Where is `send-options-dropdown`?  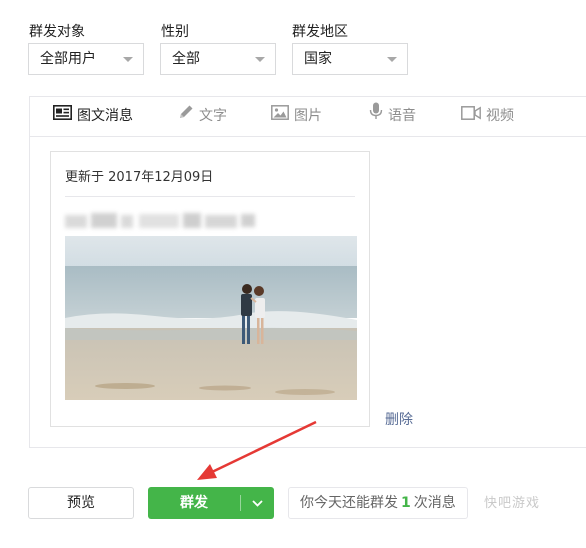
send-options-dropdown is located at coordinates (257, 503).